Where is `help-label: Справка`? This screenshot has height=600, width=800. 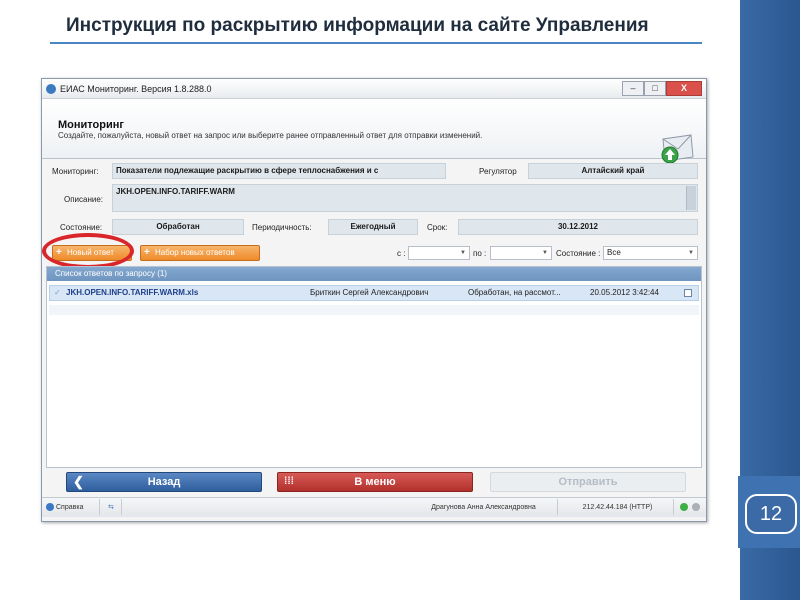 help-label: Справка is located at coordinates (70, 507).